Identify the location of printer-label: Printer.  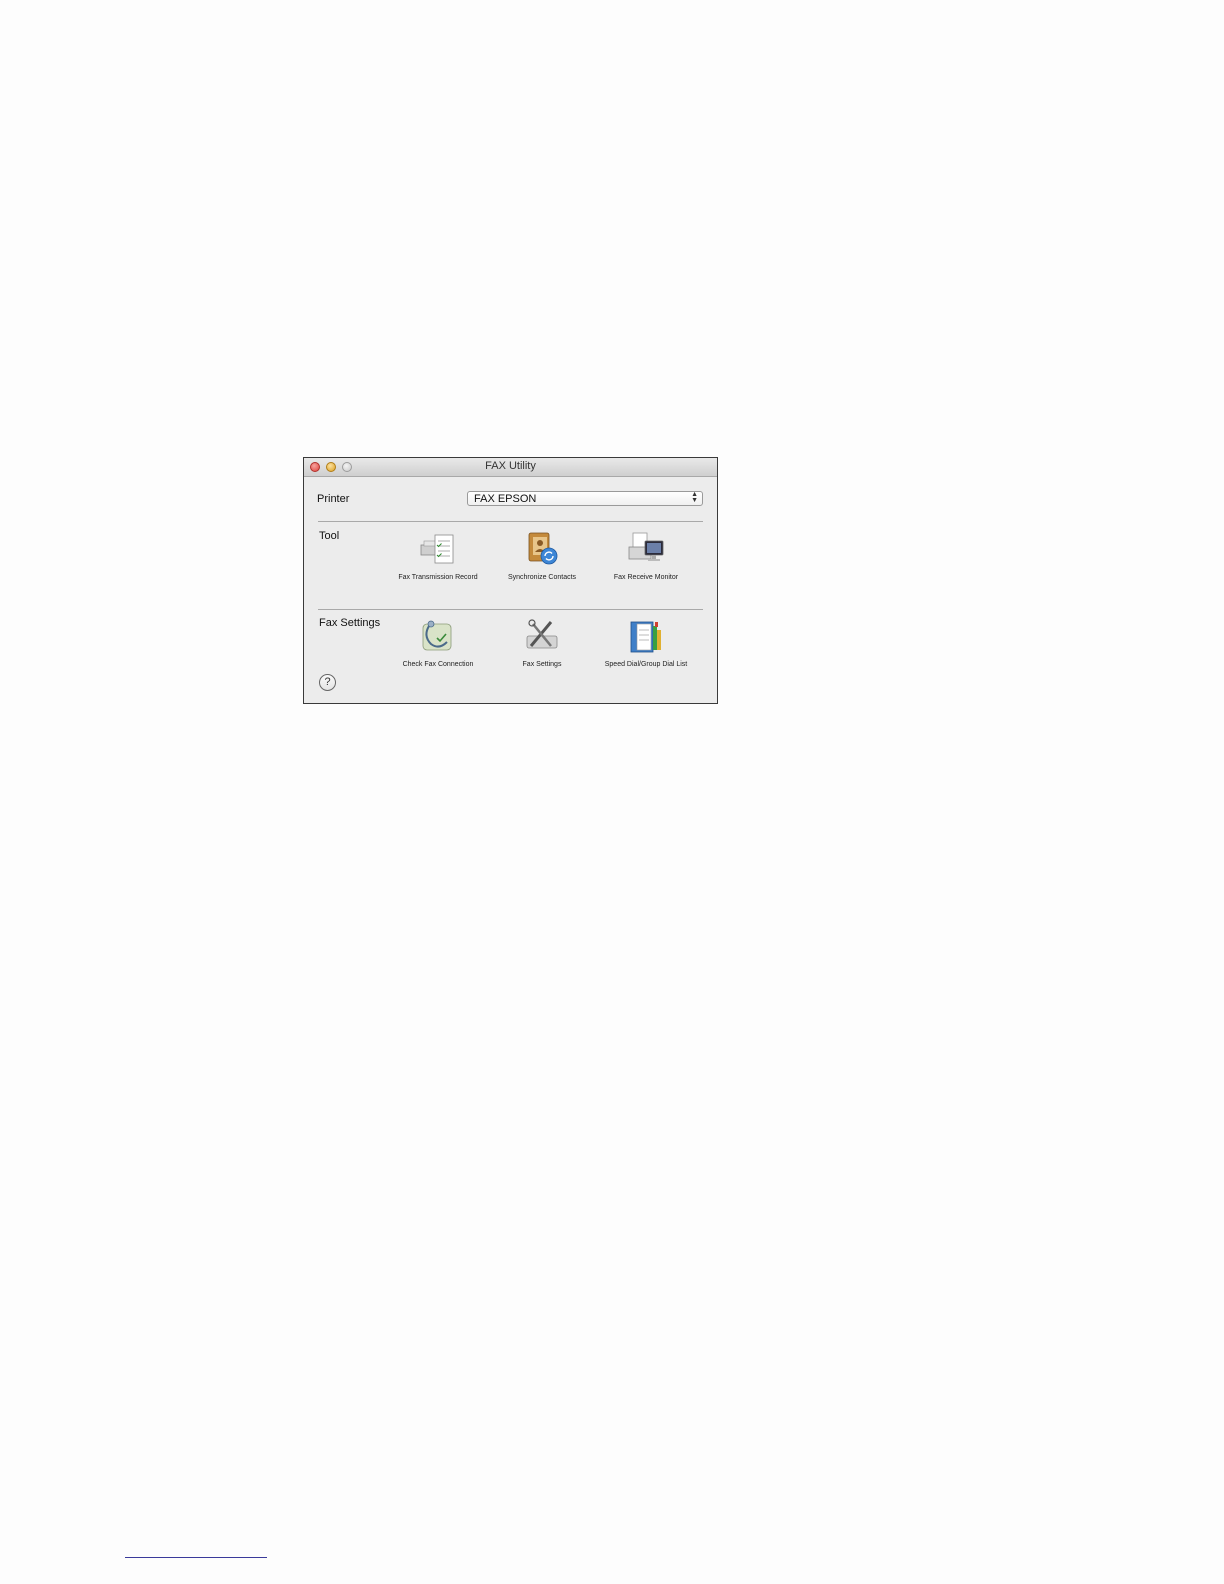
(333, 499).